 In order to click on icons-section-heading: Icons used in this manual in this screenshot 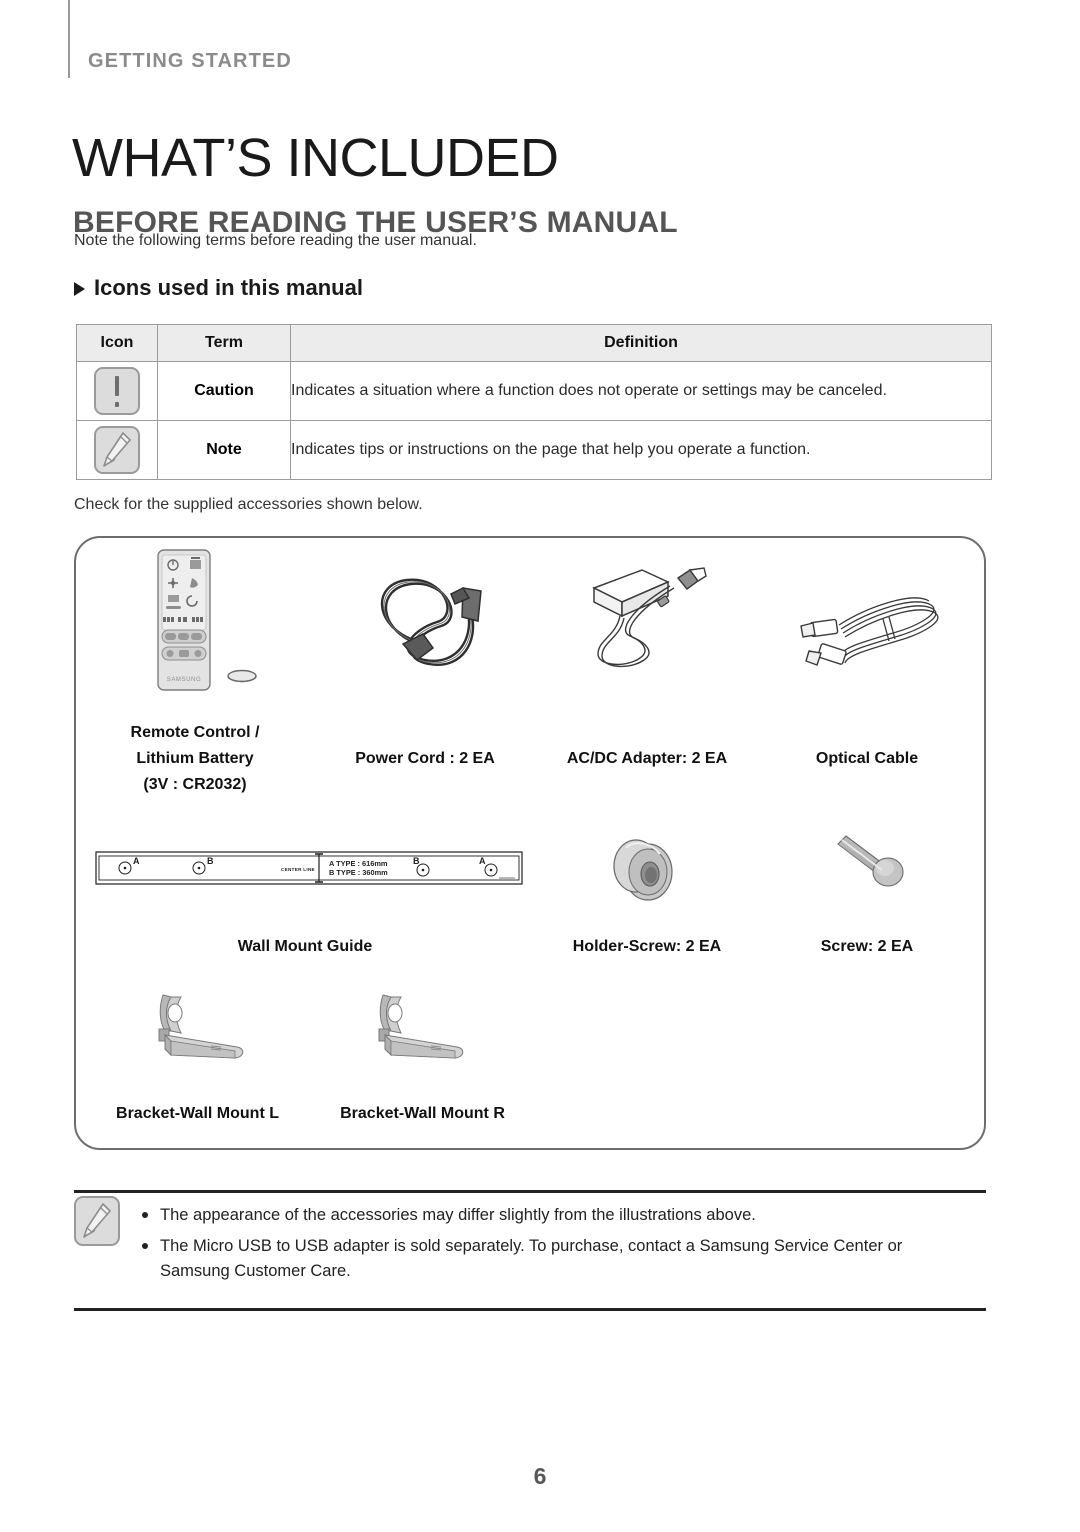, I will do `click(218, 288)`.